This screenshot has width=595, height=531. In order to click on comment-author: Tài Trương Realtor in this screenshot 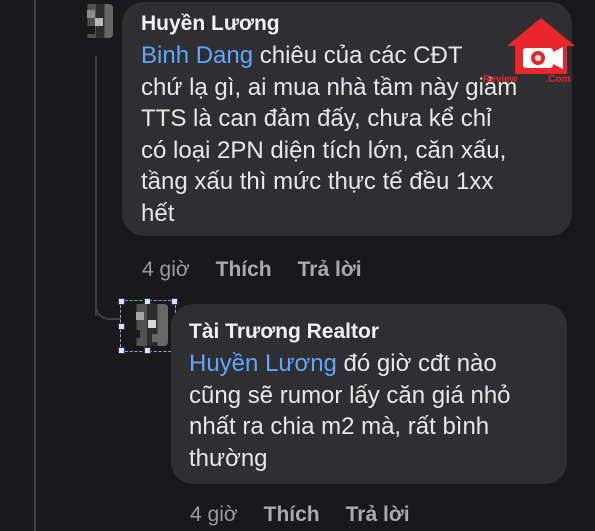, I will do `click(284, 332)`.